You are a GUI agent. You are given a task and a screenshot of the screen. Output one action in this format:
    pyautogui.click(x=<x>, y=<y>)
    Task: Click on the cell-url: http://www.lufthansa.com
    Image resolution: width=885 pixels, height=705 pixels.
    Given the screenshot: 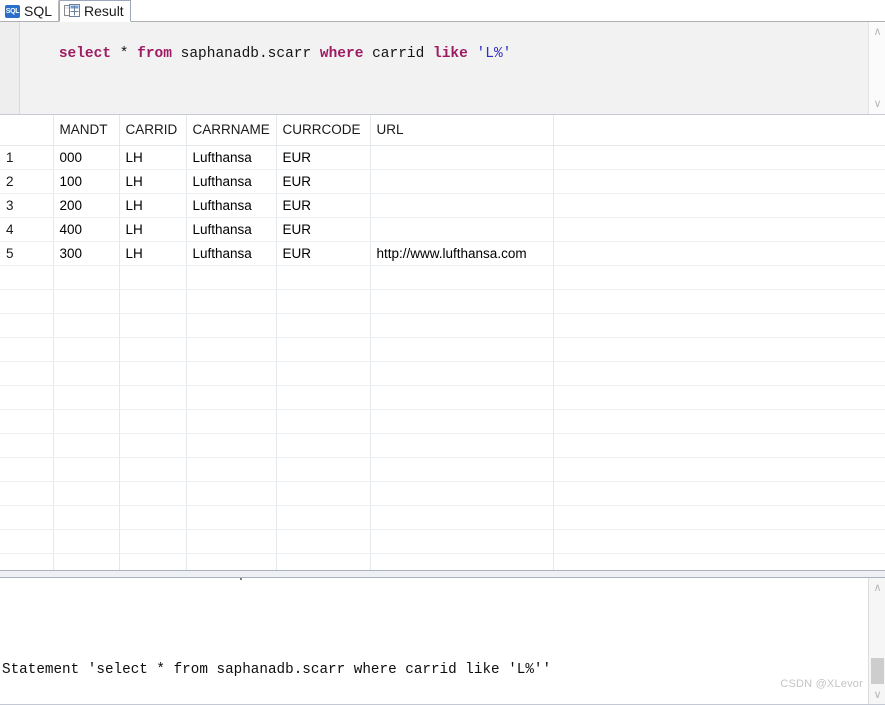 What is the action you would take?
    pyautogui.click(x=462, y=253)
    